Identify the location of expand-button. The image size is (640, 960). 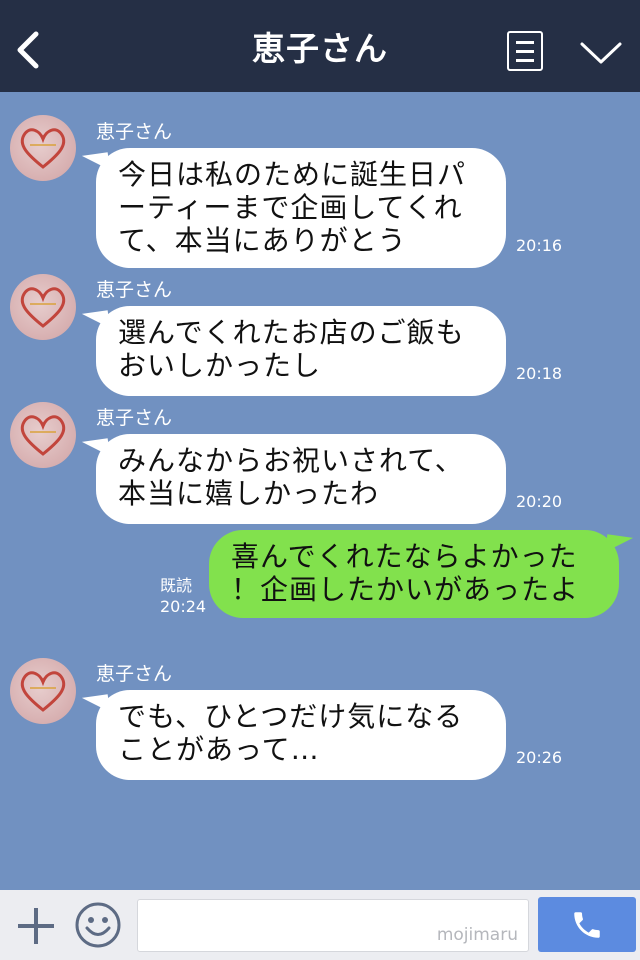
(601, 53).